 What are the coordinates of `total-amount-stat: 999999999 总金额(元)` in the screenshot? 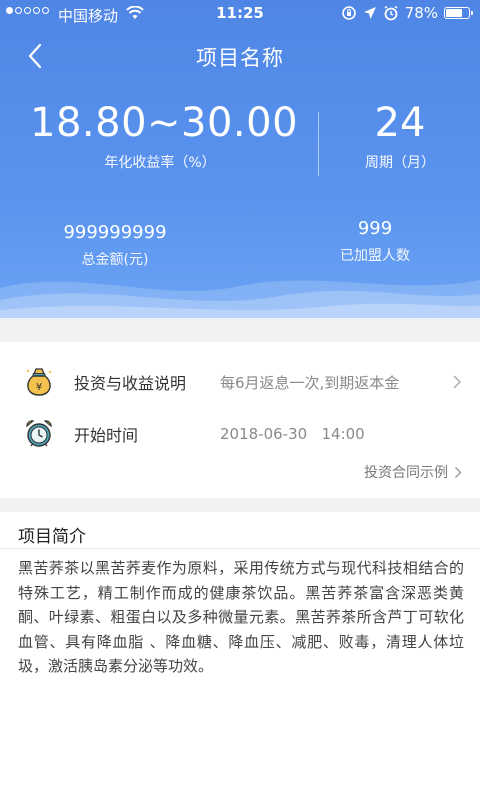 It's located at (115, 245).